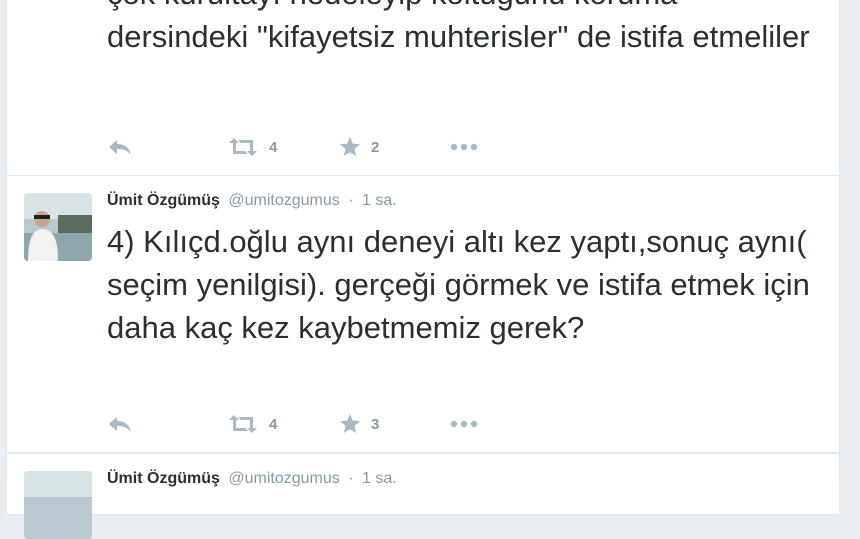 Image resolution: width=860 pixels, height=539 pixels. Describe the element at coordinates (394, 424) in the screenshot. I see `favorite-button: 3` at that location.